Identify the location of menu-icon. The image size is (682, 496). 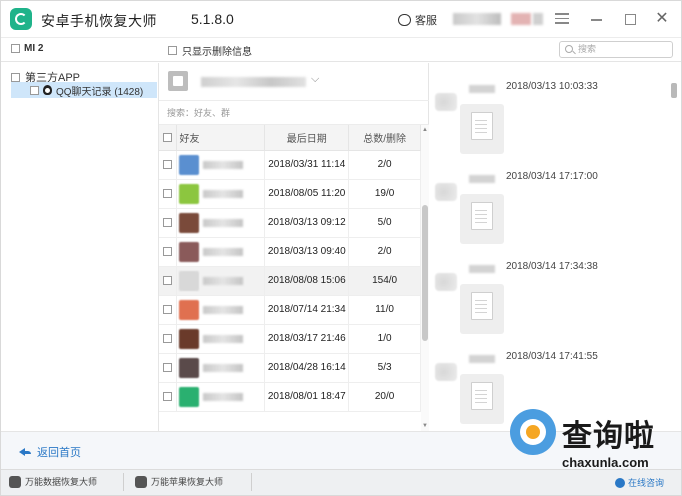
(562, 19).